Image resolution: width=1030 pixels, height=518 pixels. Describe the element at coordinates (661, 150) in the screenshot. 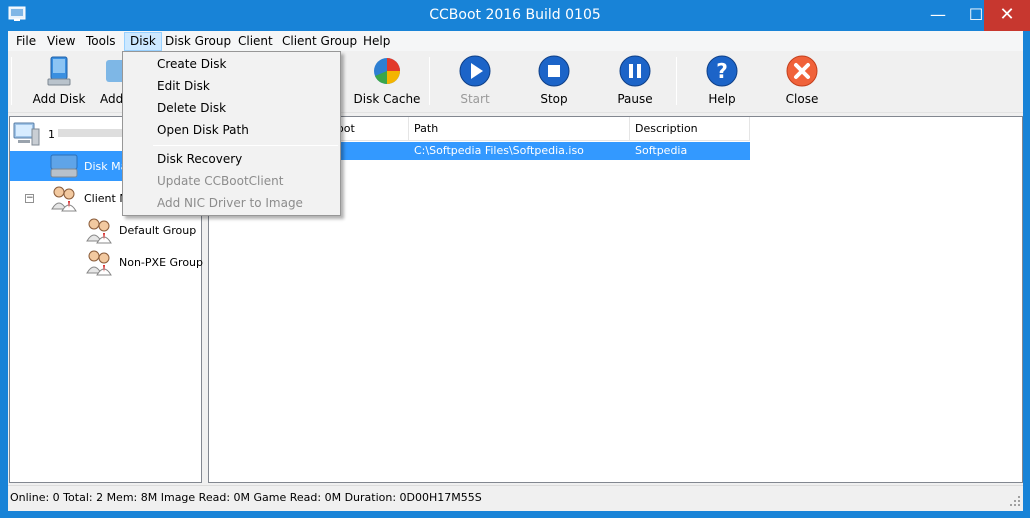

I see `row-description-cell: Softpedia` at that location.